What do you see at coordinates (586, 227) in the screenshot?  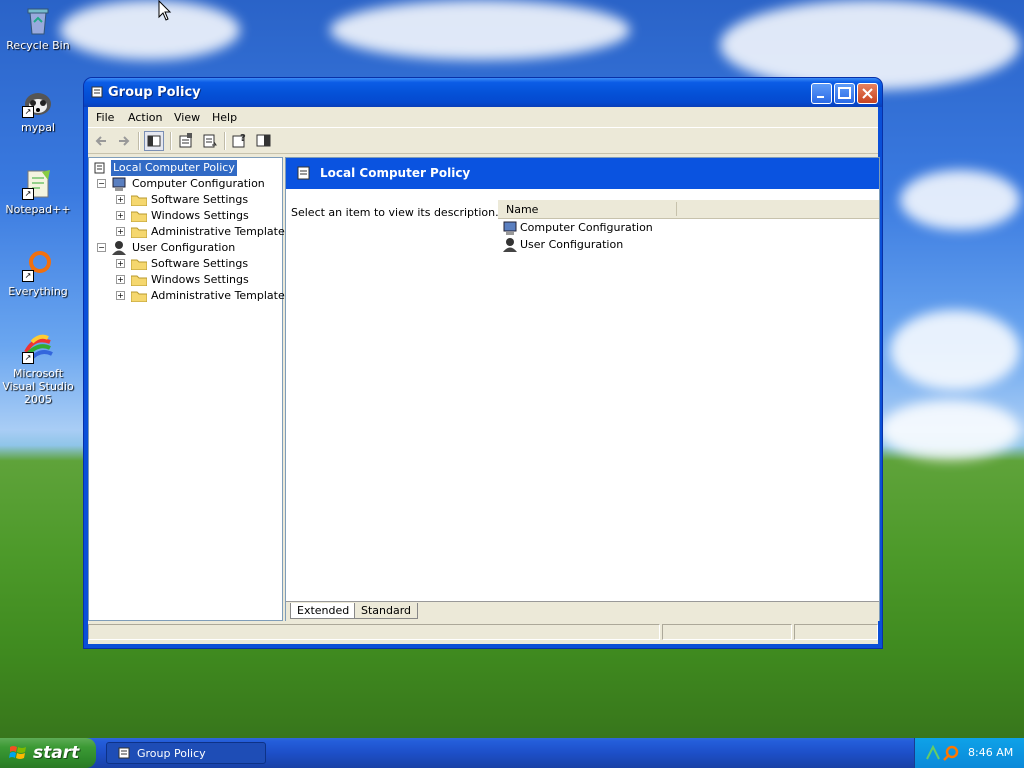 I see `list-item-label: Computer Configuration` at bounding box center [586, 227].